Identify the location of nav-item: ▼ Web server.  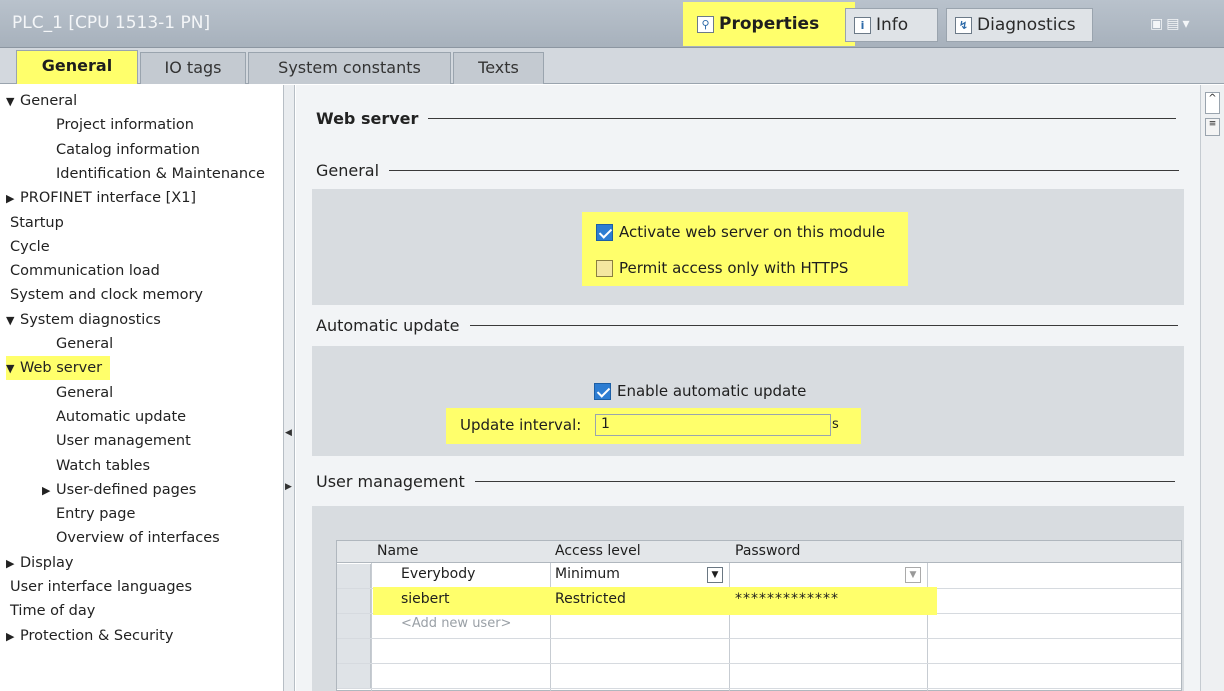
(58, 368).